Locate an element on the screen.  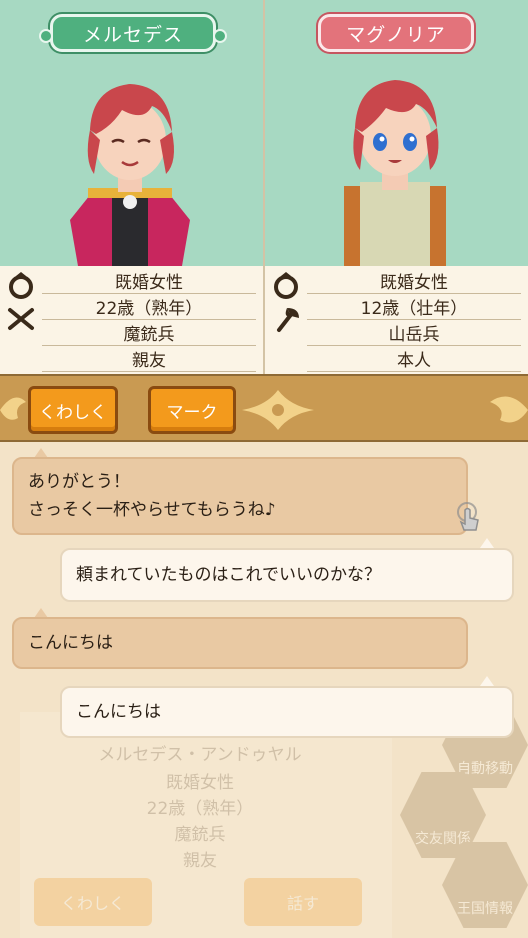
ornament-left is located at coordinates (13, 408).